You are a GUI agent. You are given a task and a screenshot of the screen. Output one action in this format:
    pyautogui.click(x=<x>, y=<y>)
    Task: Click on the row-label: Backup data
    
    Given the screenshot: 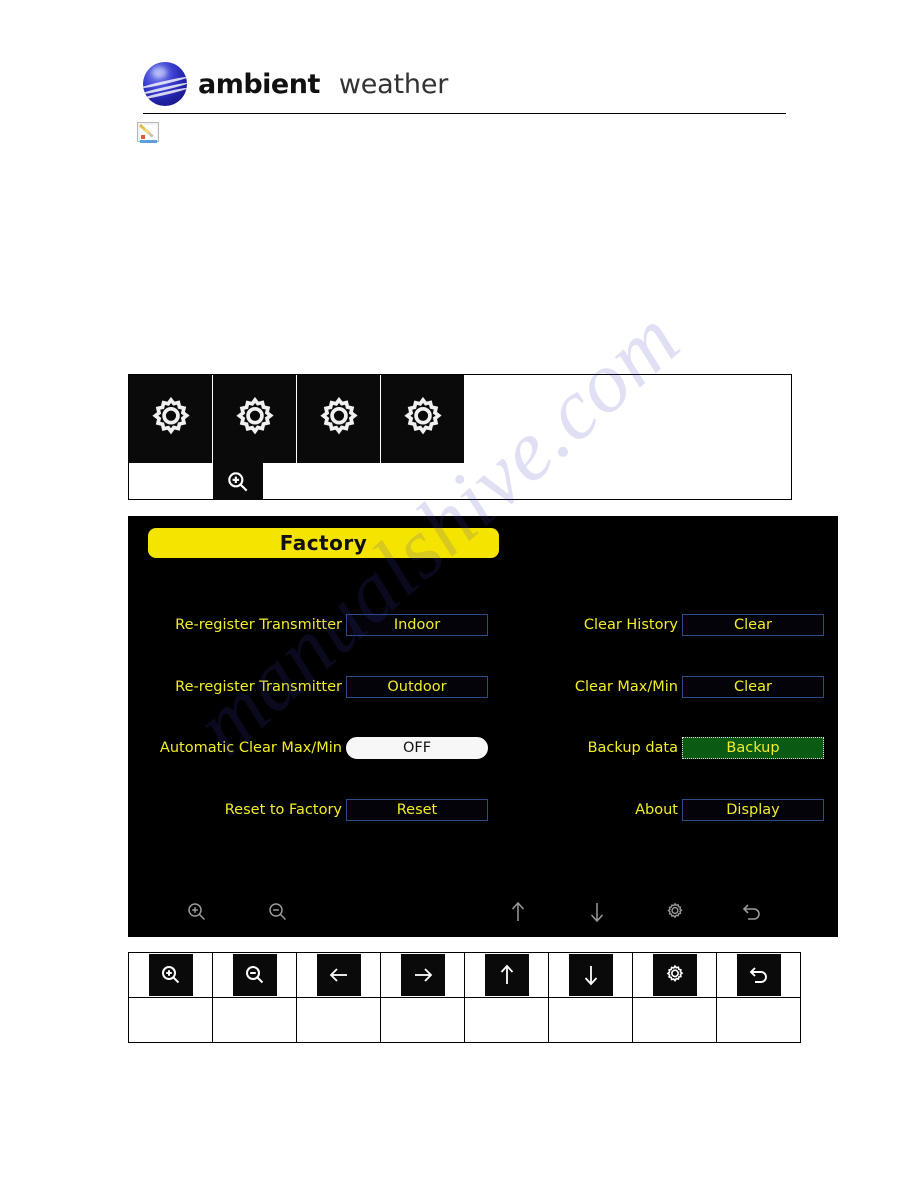 What is the action you would take?
    pyautogui.click(x=632, y=748)
    